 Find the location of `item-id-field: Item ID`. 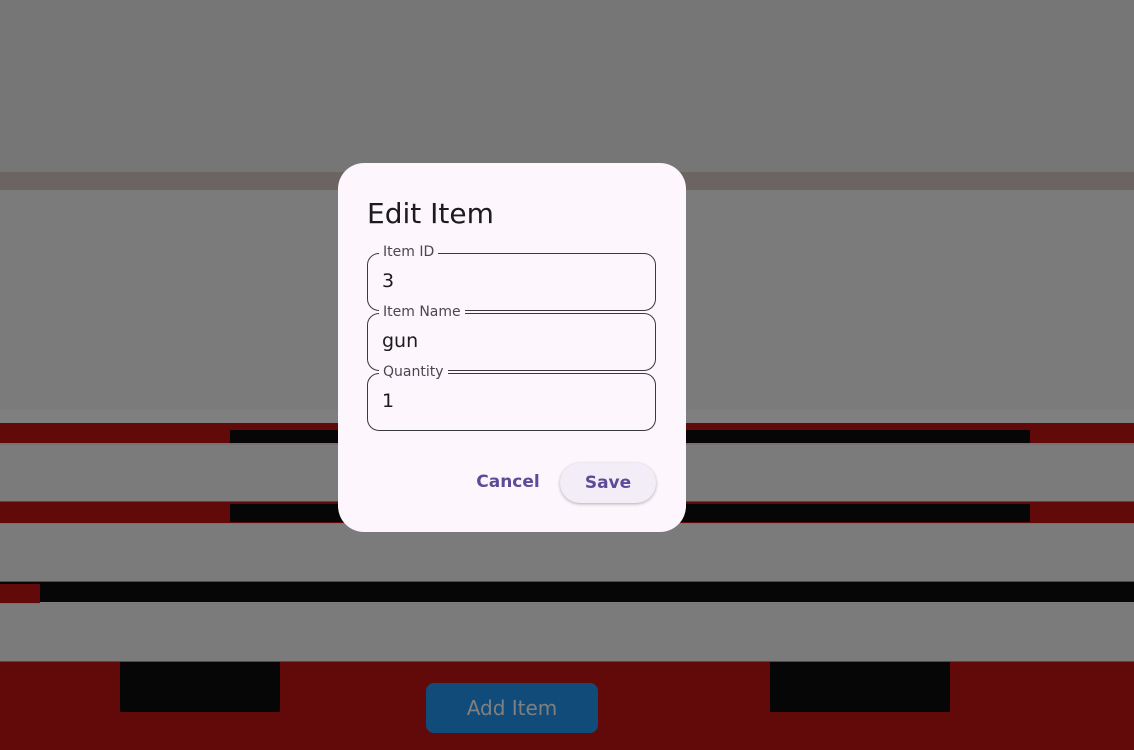

item-id-field: Item ID is located at coordinates (511, 277).